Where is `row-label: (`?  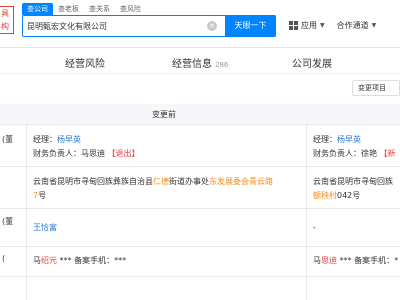
row-label: ( is located at coordinates (4, 258).